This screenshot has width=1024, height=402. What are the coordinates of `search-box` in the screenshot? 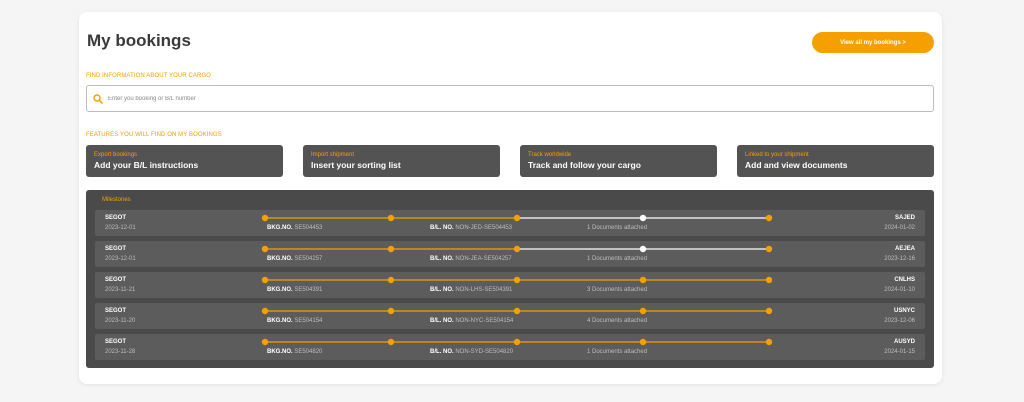 It's located at (510, 98).